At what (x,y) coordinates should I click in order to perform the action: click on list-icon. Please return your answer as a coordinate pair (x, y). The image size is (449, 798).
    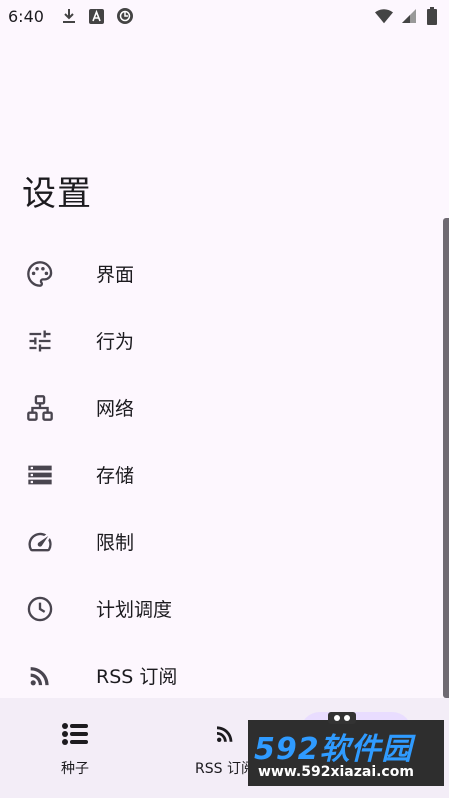
    Looking at the image, I should click on (75, 734).